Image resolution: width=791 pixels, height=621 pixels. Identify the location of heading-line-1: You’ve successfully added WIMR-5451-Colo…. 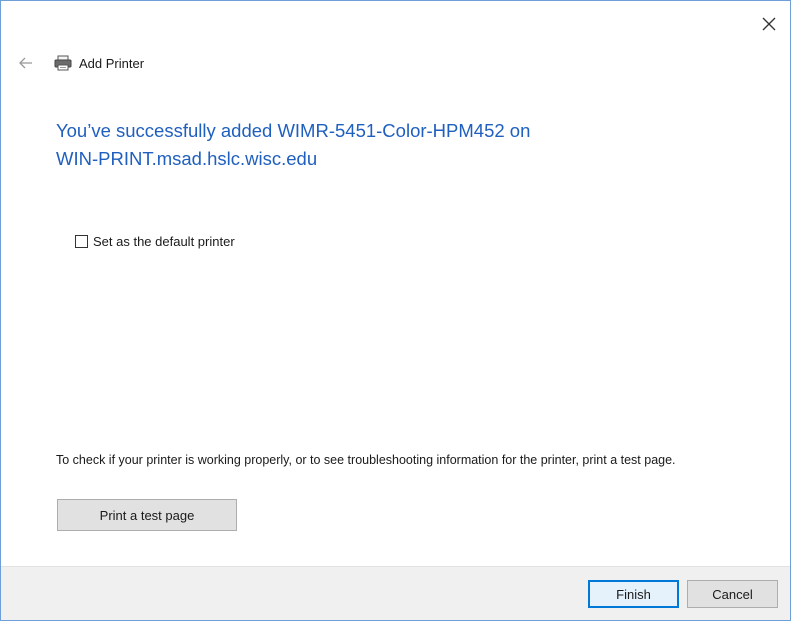
(293, 130).